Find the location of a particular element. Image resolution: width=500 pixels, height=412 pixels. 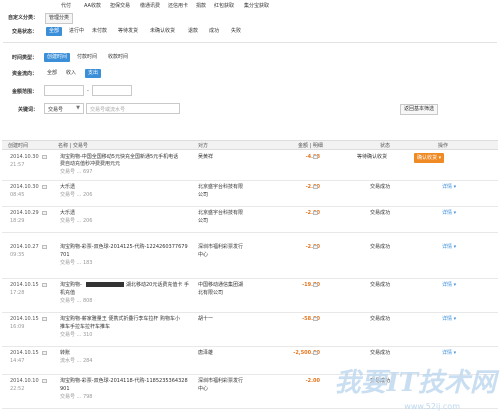

row-trade-no: 交易号 ... 310 is located at coordinates (76, 335).